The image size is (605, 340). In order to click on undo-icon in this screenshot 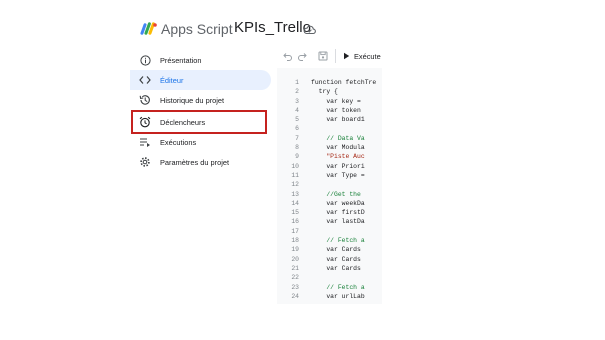, I will do `click(288, 56)`.